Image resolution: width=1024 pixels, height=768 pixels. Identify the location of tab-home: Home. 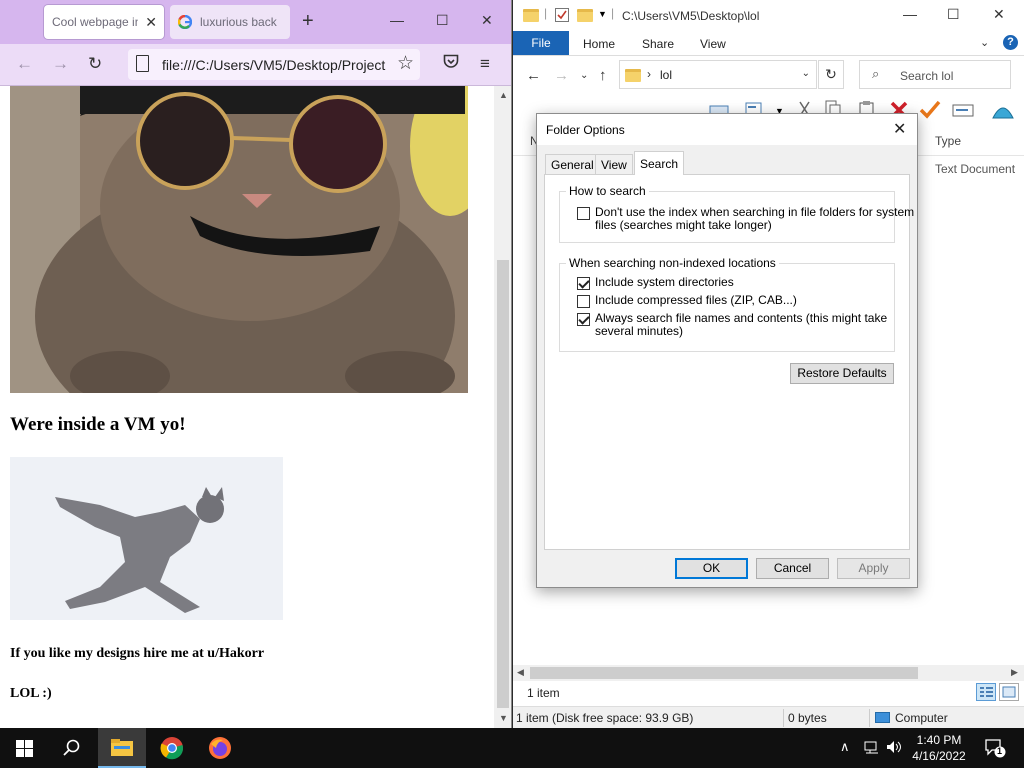
(599, 44).